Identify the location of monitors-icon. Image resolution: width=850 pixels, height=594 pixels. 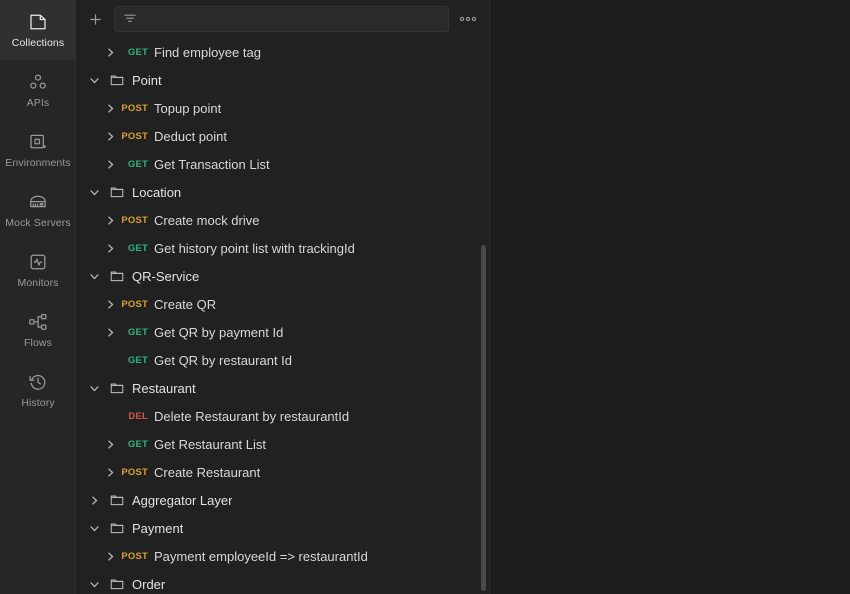
(38, 262).